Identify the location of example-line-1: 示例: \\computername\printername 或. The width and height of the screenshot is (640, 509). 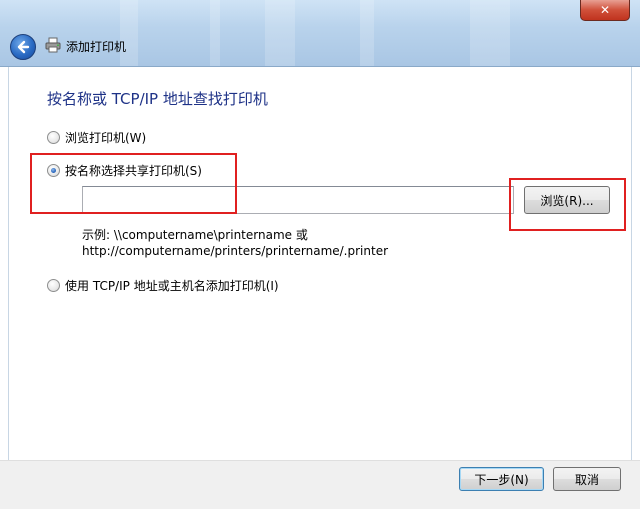
(195, 235).